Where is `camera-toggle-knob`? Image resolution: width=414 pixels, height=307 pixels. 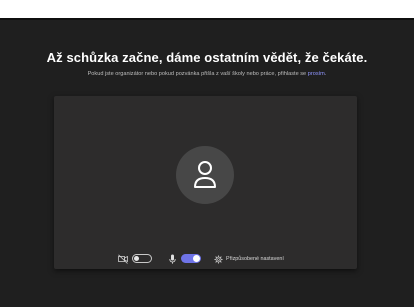 camera-toggle-knob is located at coordinates (136, 258).